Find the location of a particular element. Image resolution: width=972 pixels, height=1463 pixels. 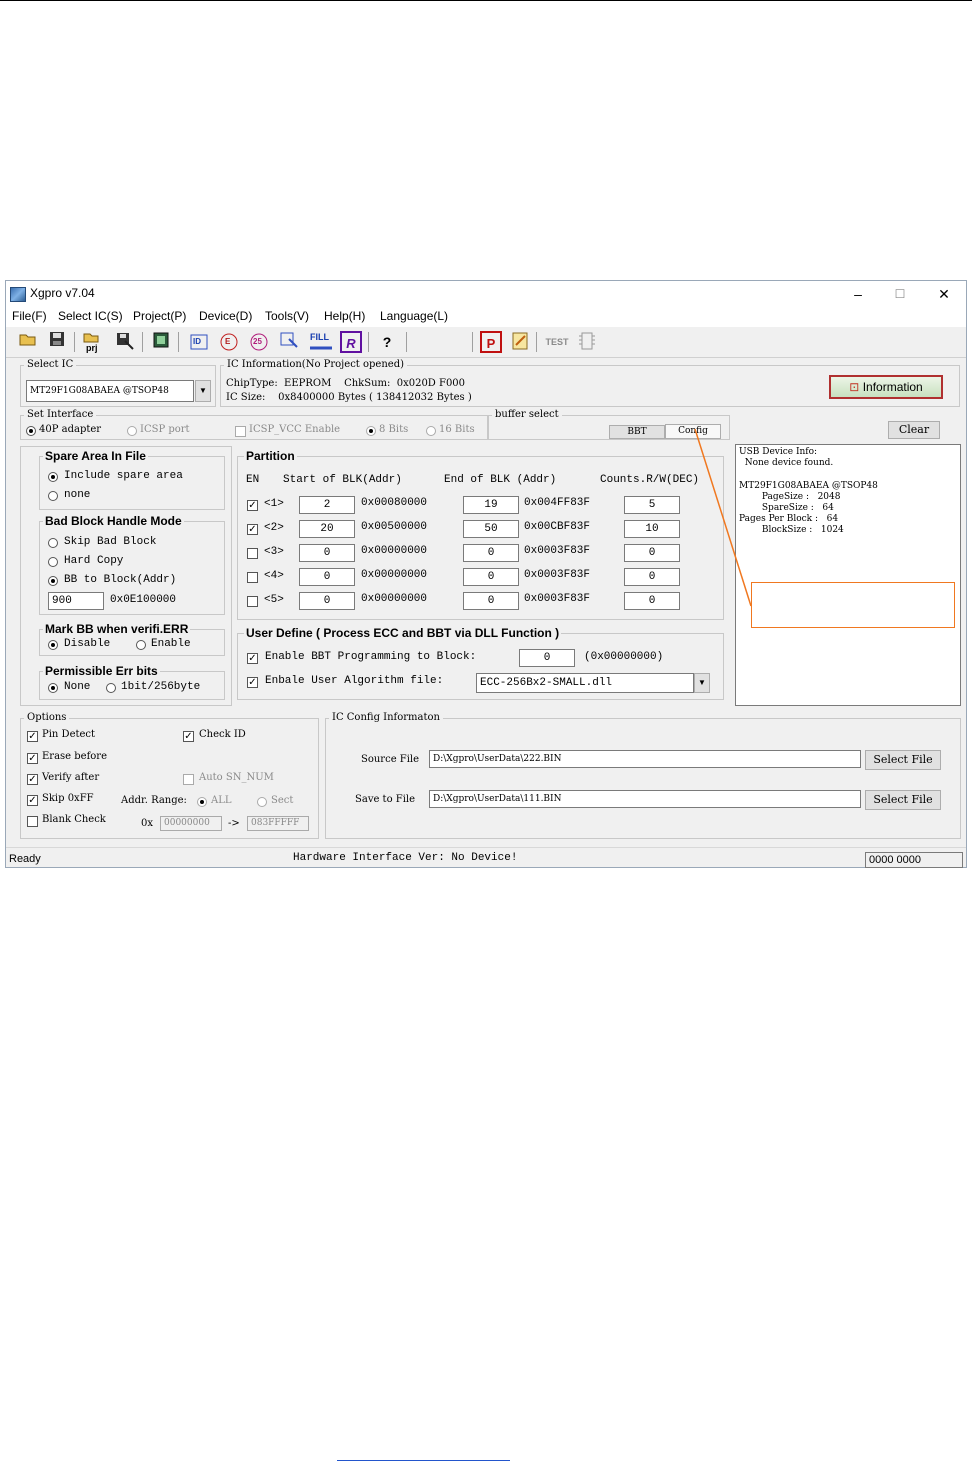

blank-check-checkbox is located at coordinates (32, 821).